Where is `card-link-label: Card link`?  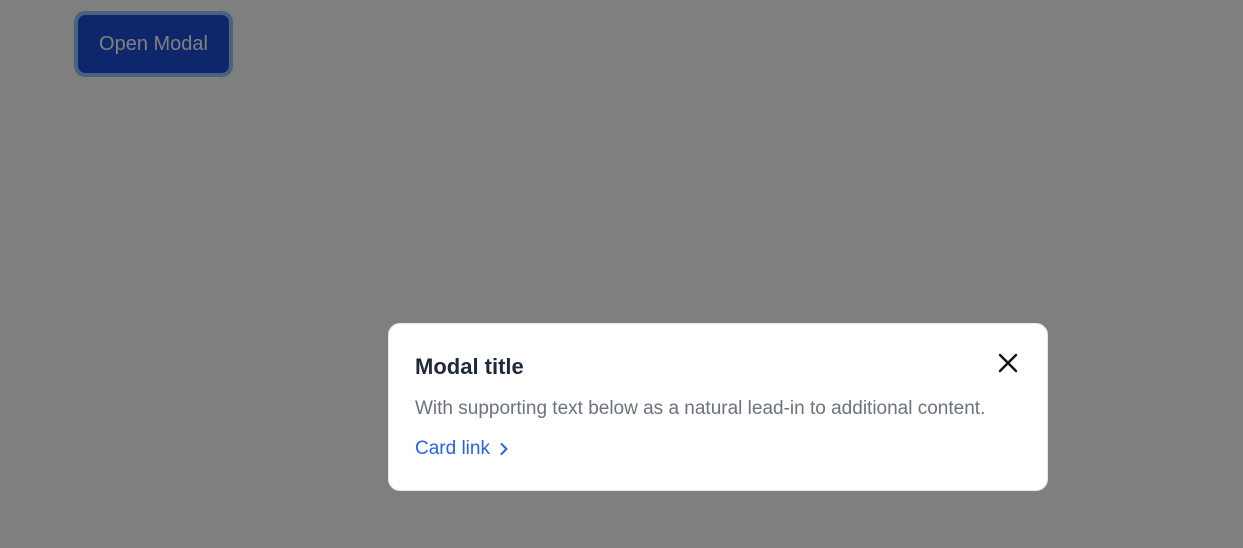
card-link-label: Card link is located at coordinates (452, 448).